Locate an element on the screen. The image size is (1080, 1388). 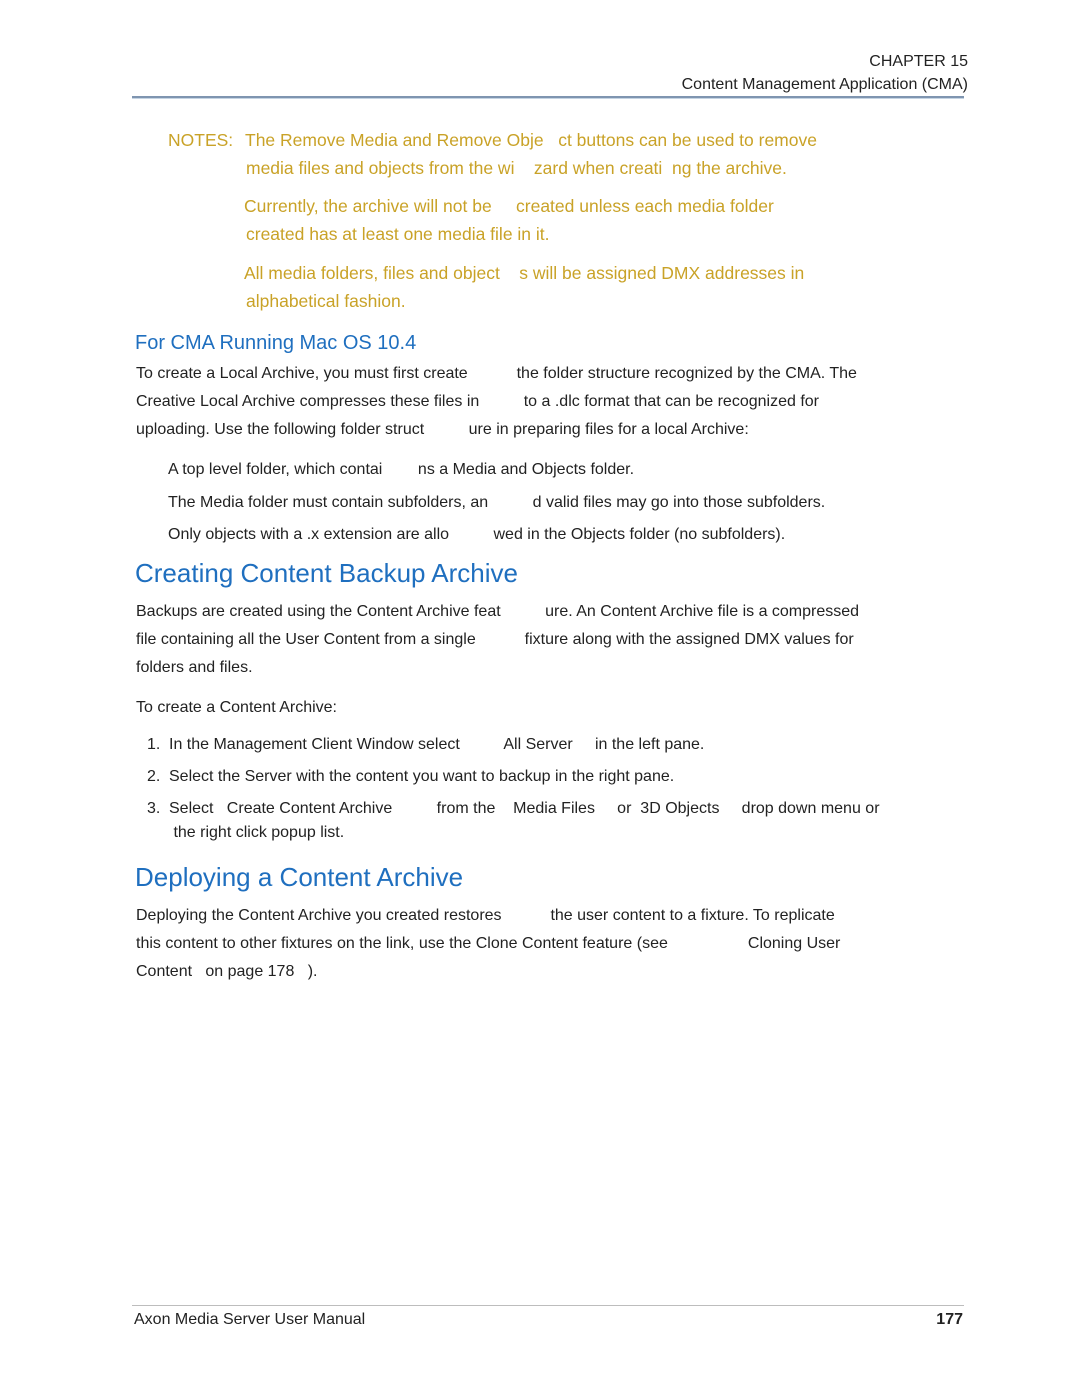
step-text: the right click popup list. is located at coordinates (257, 832).